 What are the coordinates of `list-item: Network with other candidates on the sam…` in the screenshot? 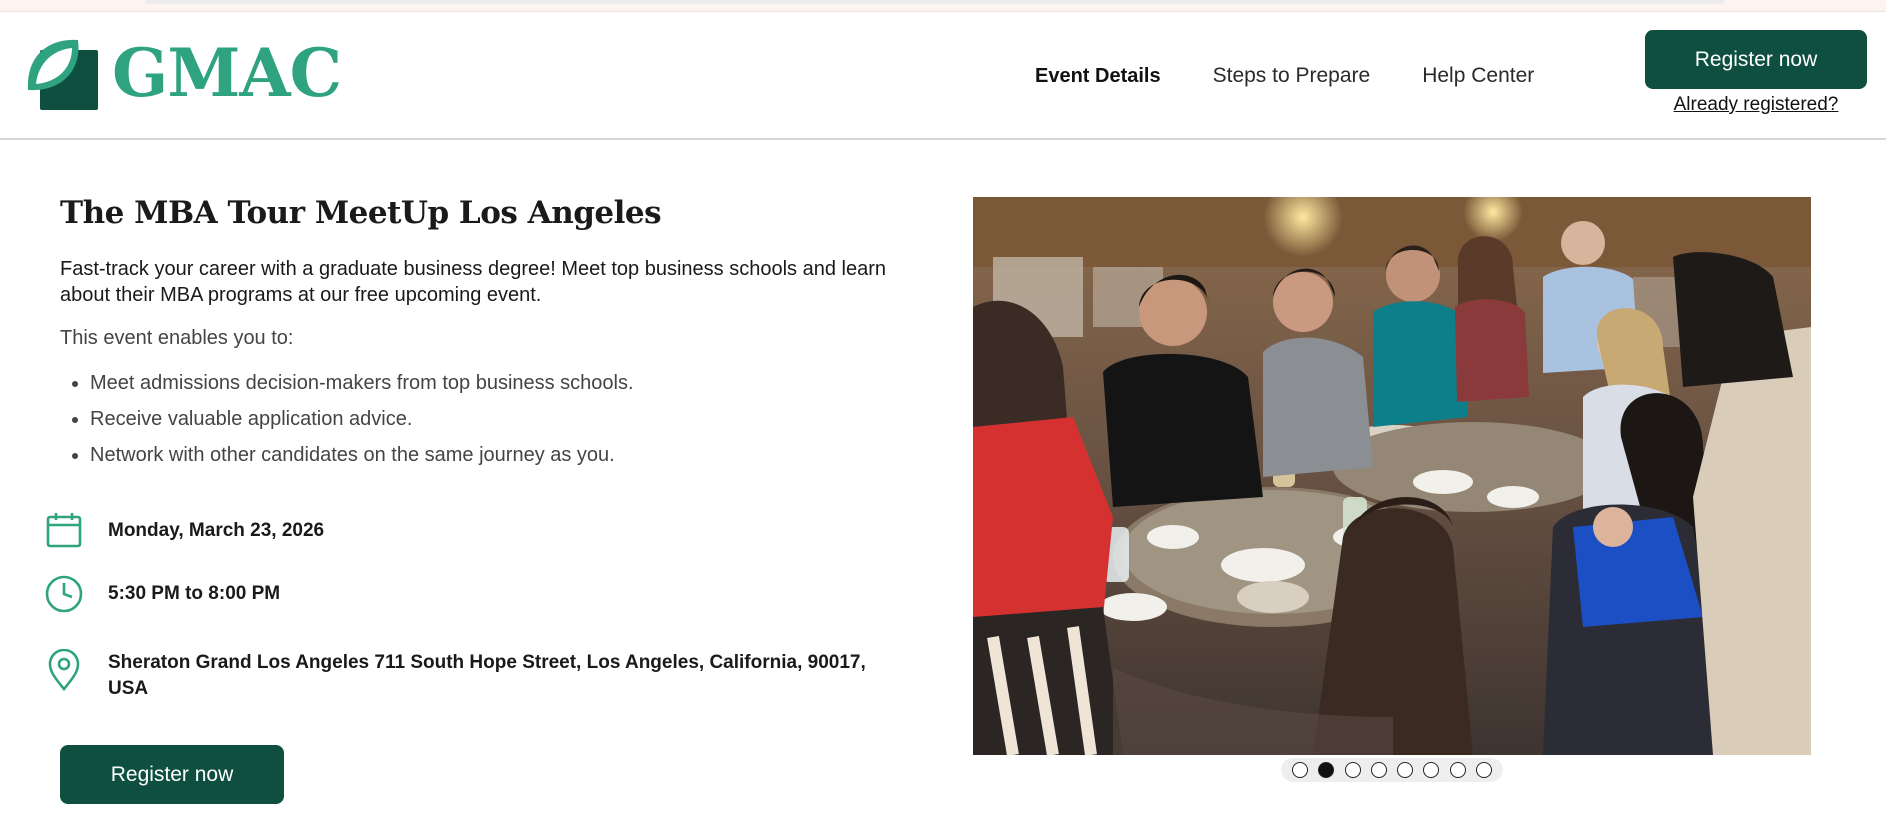 It's located at (495, 455).